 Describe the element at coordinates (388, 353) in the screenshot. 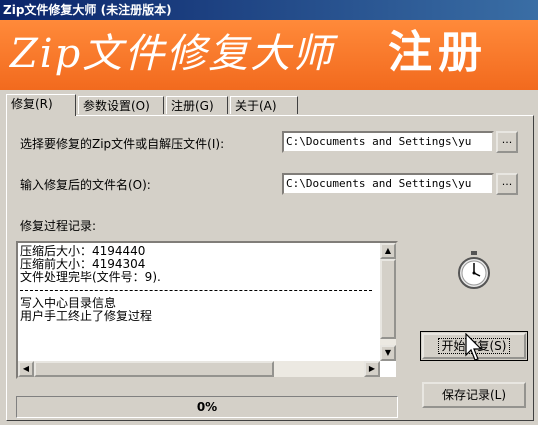

I see `scroll-down-icon: ▼` at that location.